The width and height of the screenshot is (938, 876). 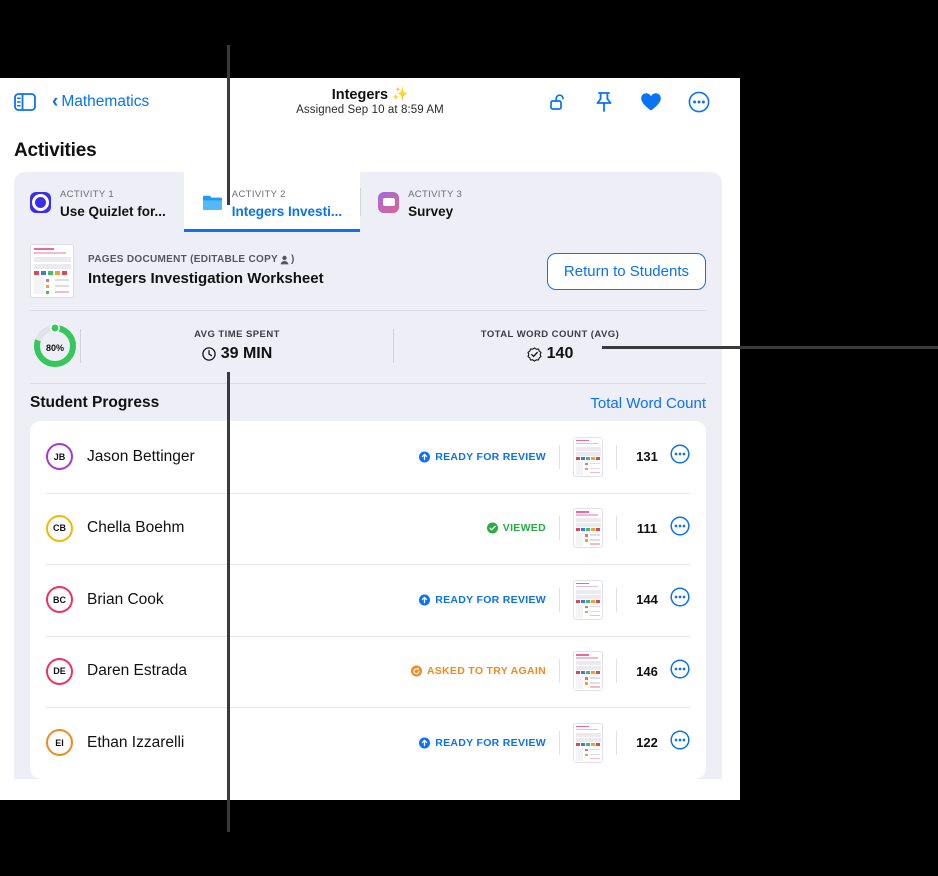 What do you see at coordinates (228, 125) in the screenshot?
I see `callout-line-activity-tab` at bounding box center [228, 125].